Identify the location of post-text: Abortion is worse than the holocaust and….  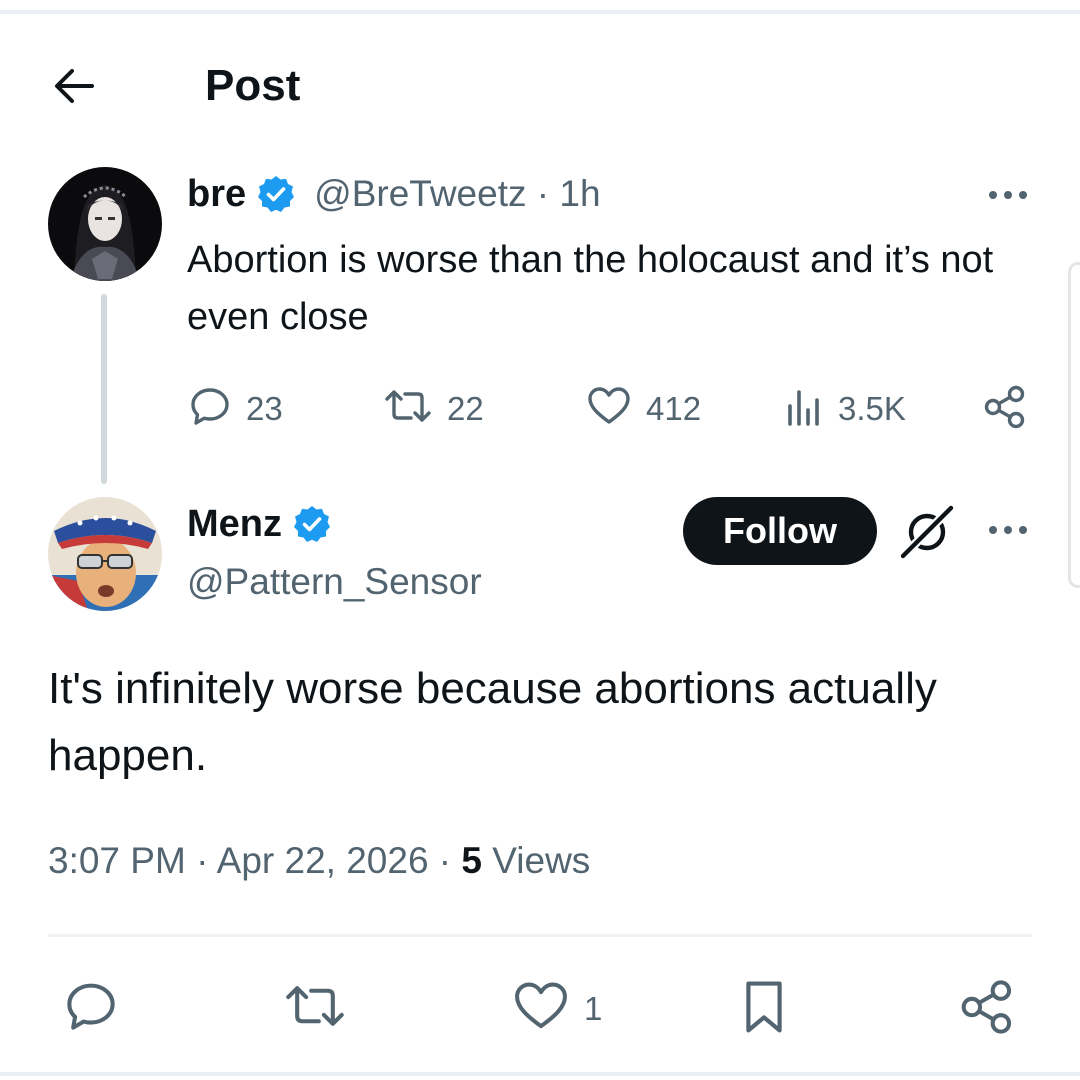
(590, 288).